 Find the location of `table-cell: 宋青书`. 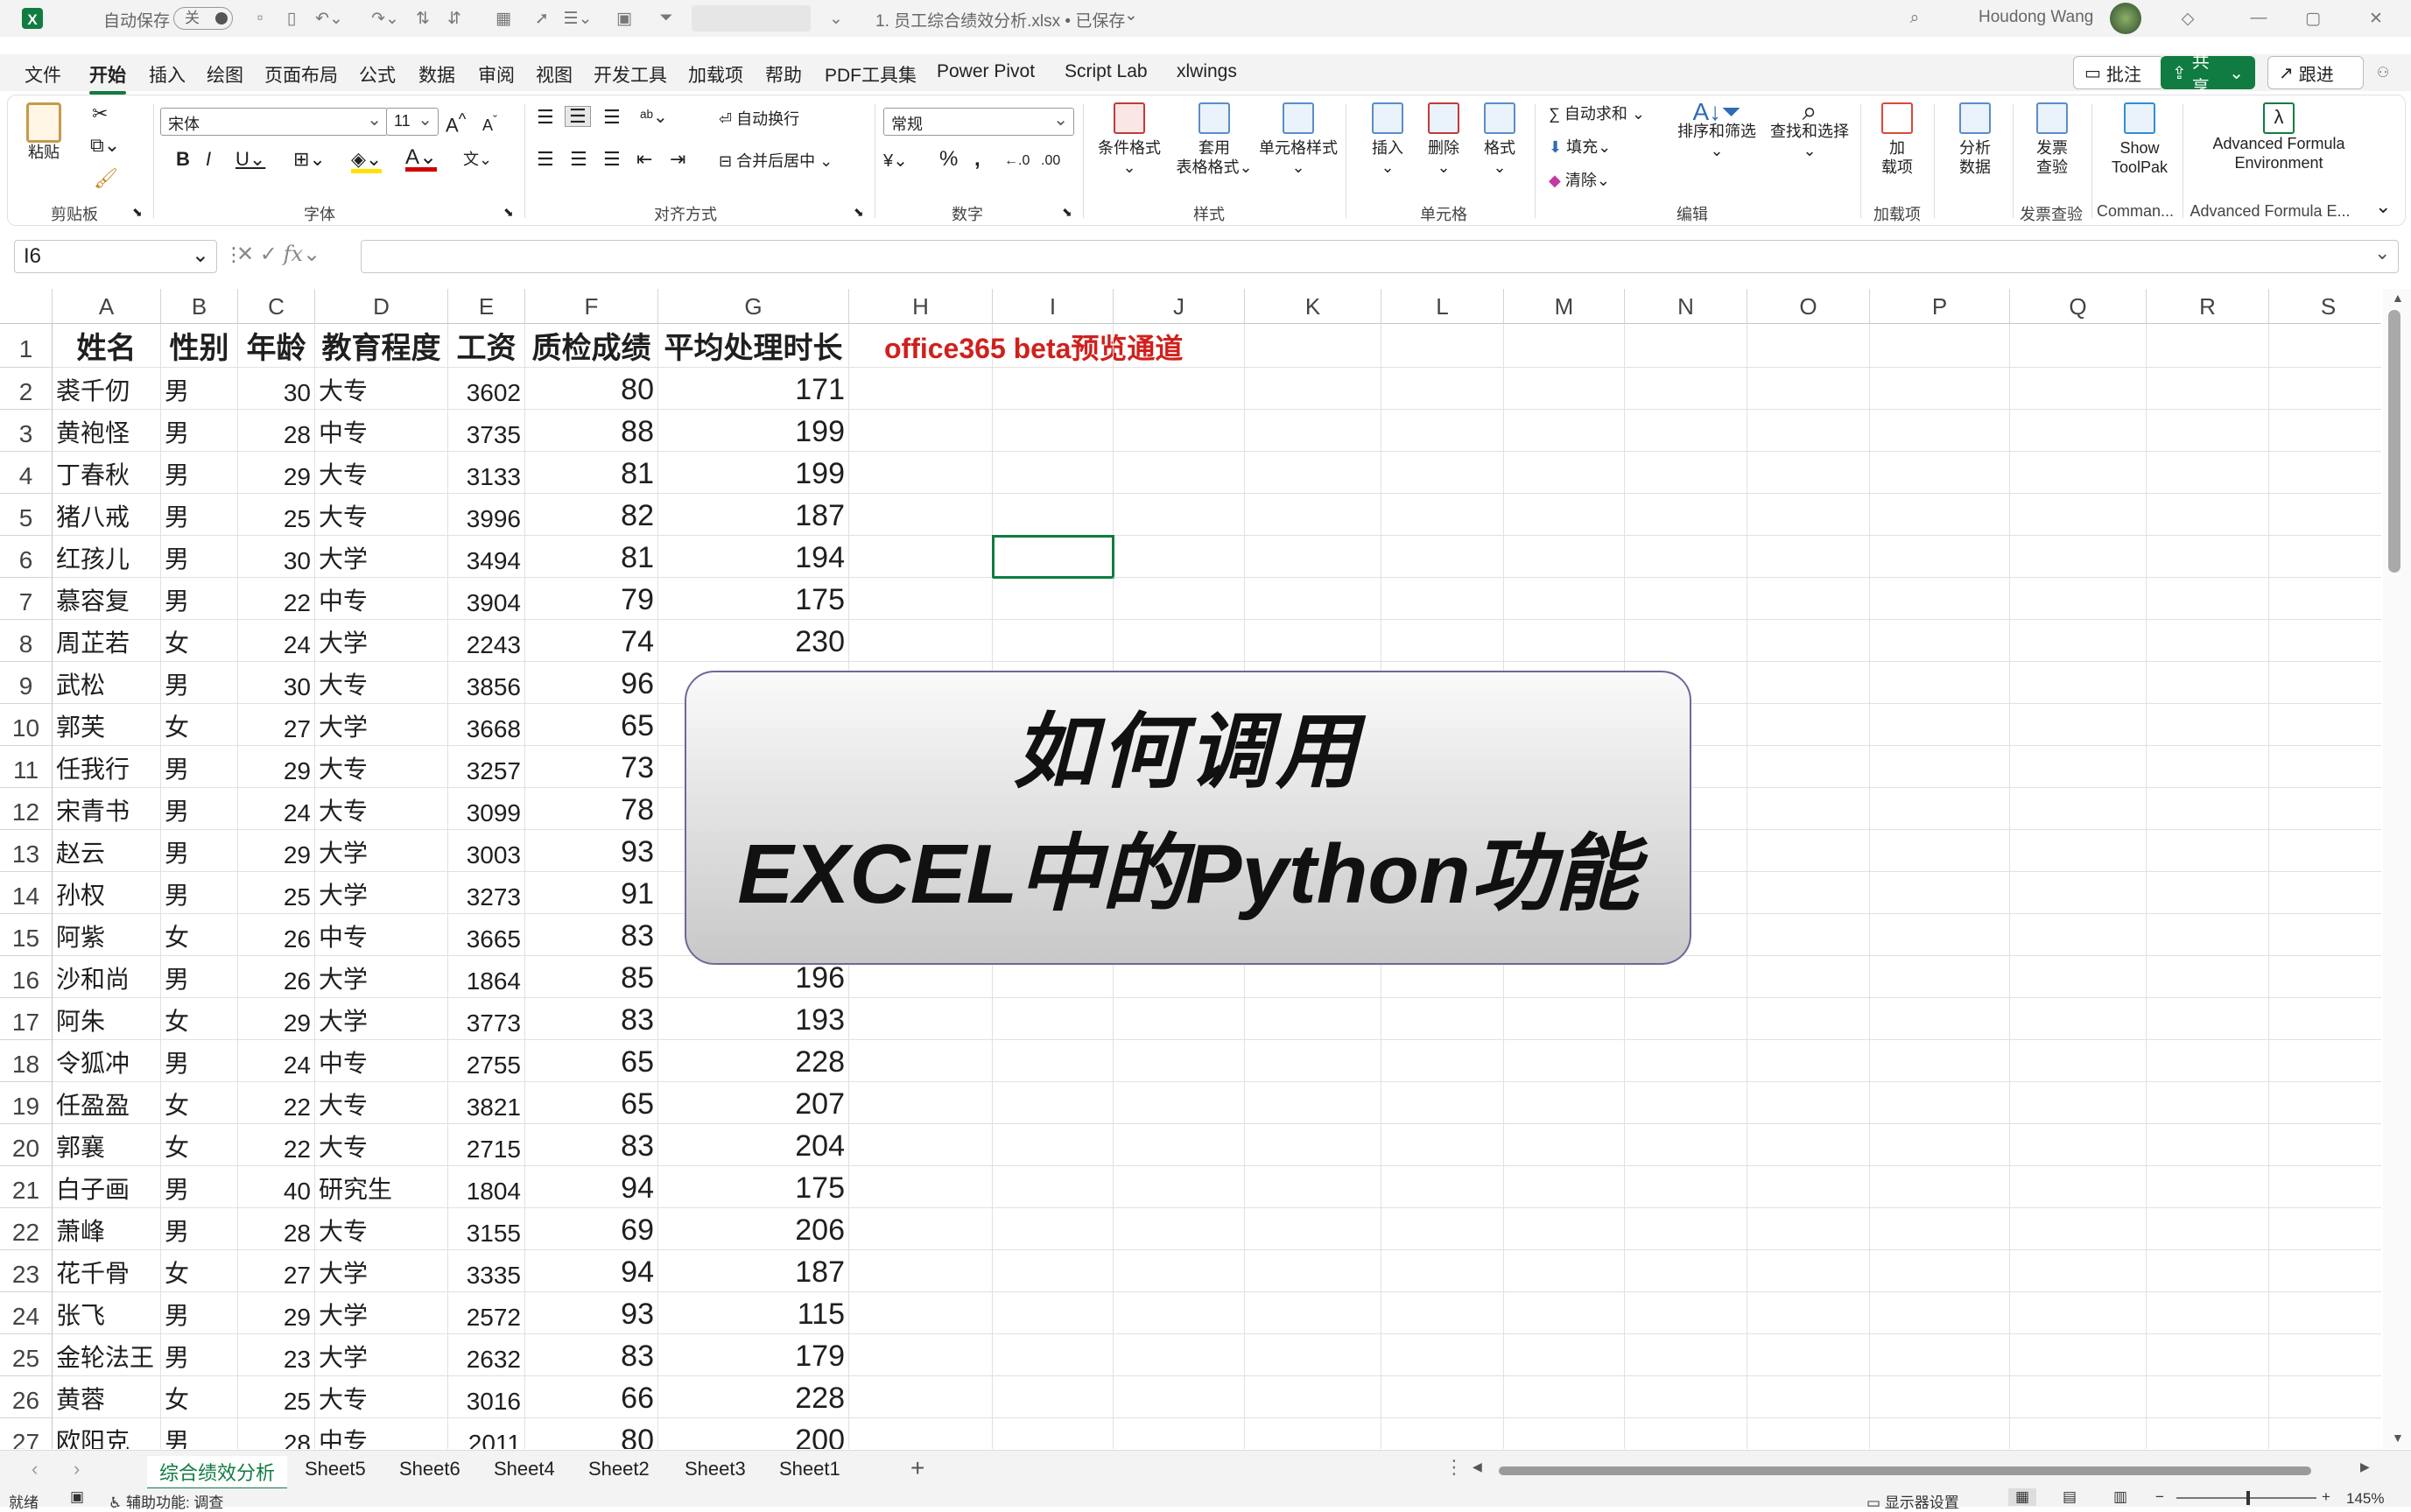

table-cell: 宋青书 is located at coordinates (107, 809).